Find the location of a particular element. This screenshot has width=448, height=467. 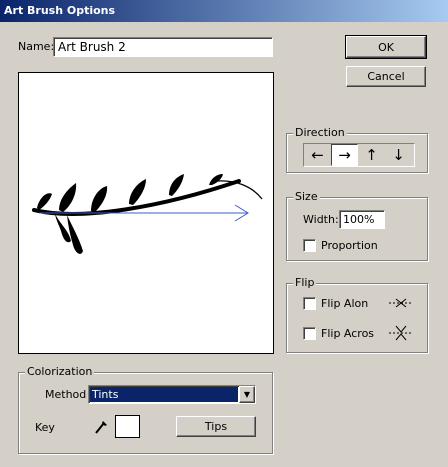

art-brush-illustration is located at coordinates (147, 214).